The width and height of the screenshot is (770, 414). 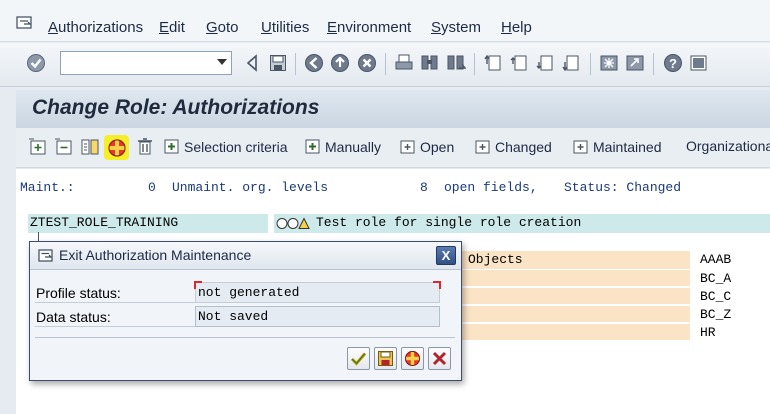 What do you see at coordinates (437, 147) in the screenshot?
I see `open-label: Open` at bounding box center [437, 147].